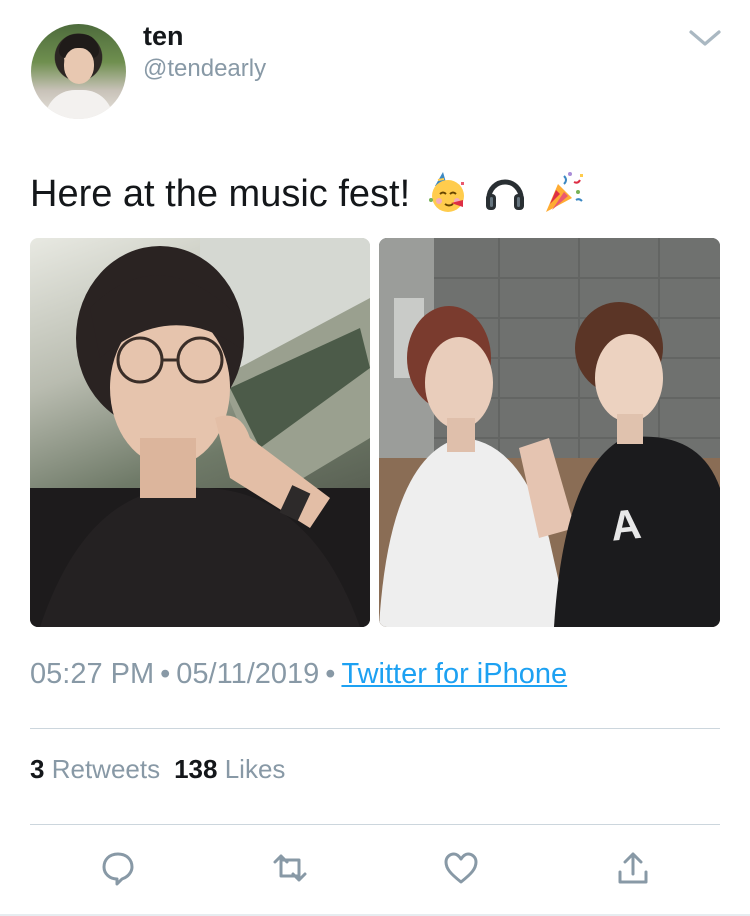  What do you see at coordinates (92, 674) in the screenshot?
I see `tweet-time: 05:27 PM` at bounding box center [92, 674].